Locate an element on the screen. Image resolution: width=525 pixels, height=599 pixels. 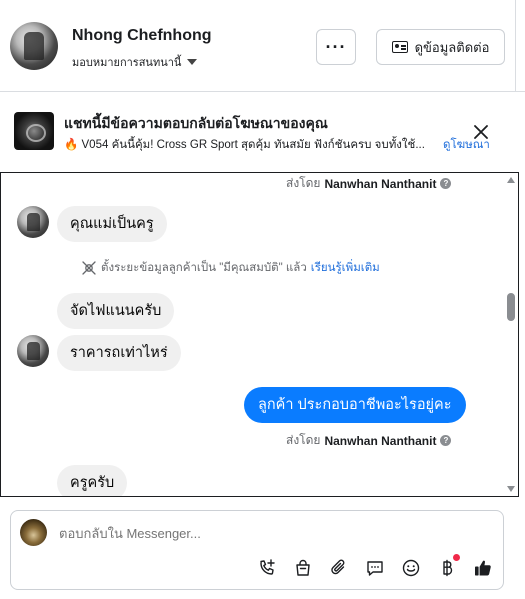
learn-more-link: เรียนรู้เพิ่มเติม is located at coordinates (345, 268).